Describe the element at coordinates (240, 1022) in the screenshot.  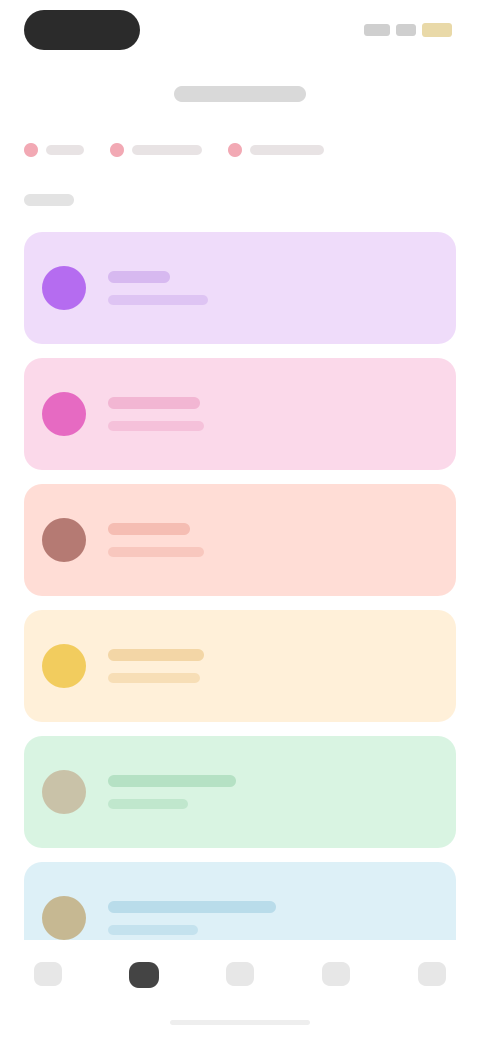
I see `home-indicator` at that location.